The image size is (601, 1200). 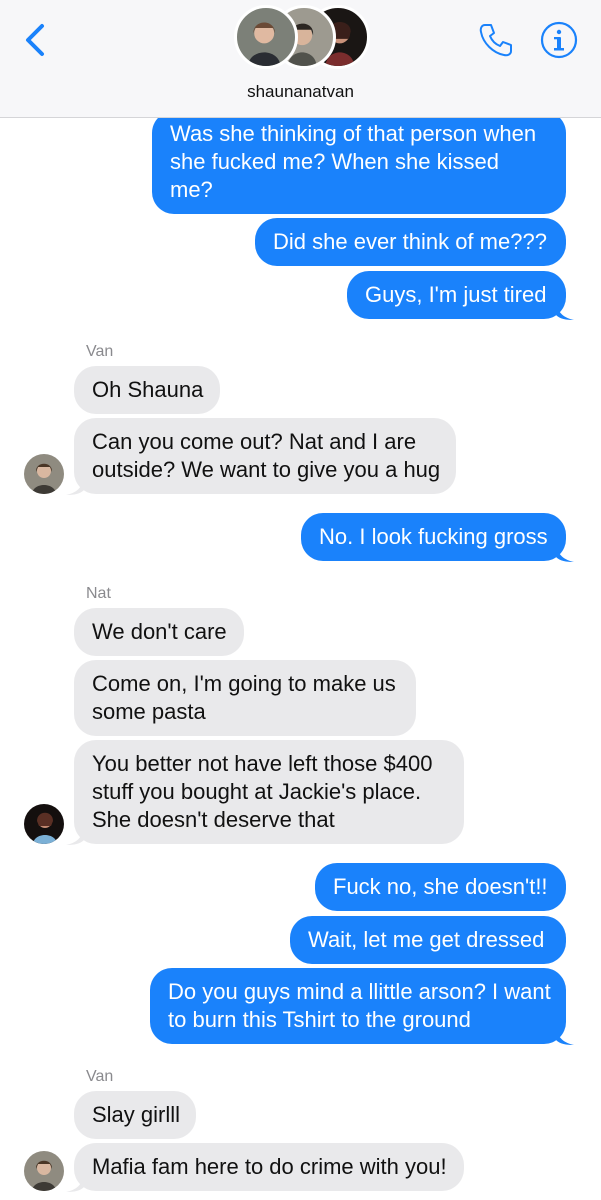 I want to click on phone-icon, so click(x=496, y=40).